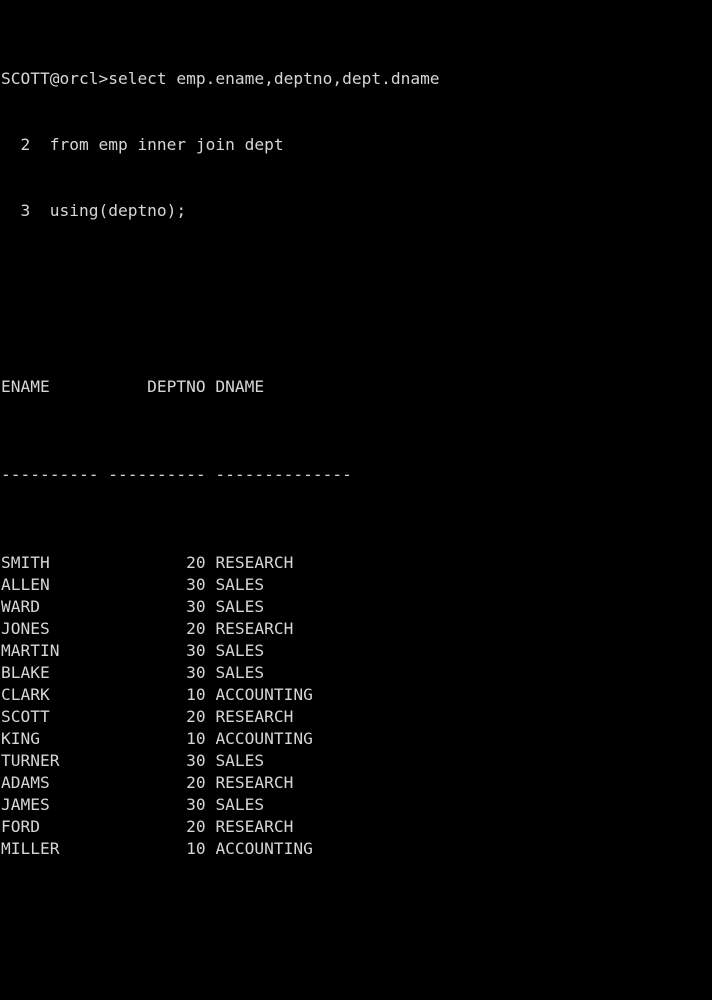 The image size is (712, 1000). I want to click on table-row: BLAKE 30 SALES, so click(356, 673).